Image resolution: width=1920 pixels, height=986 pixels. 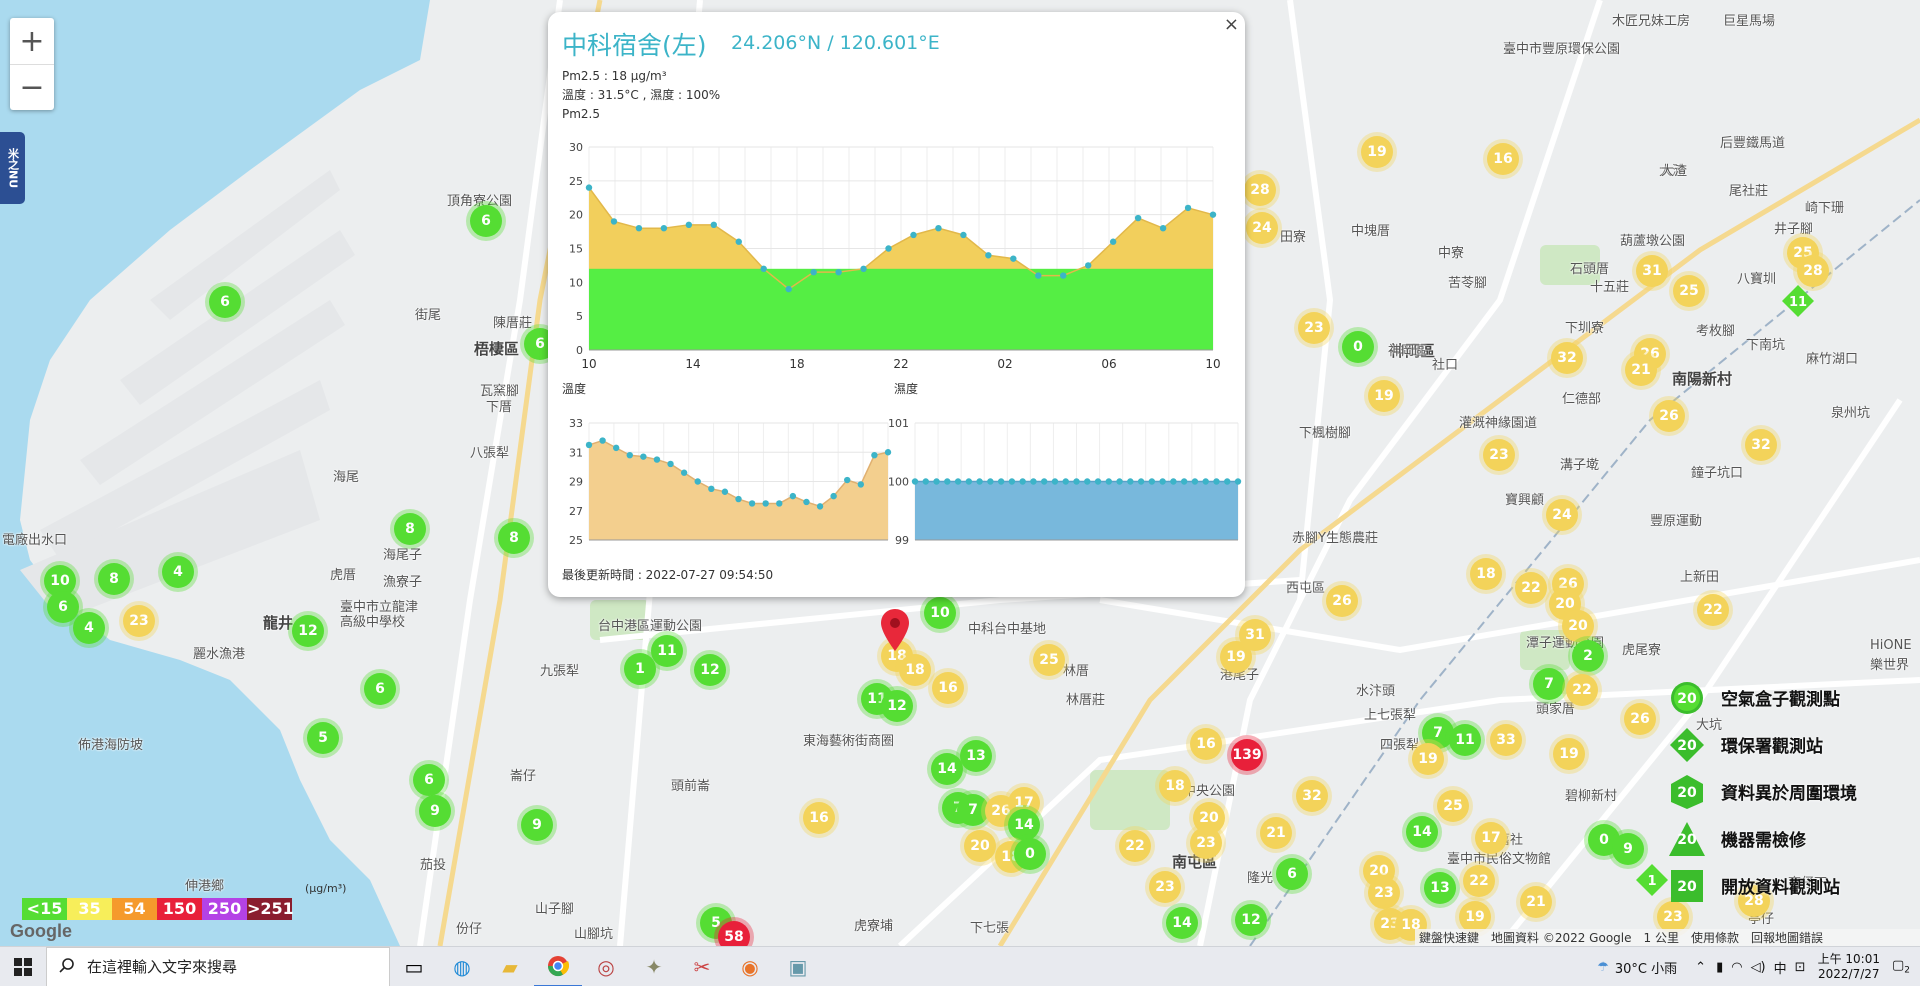 What do you see at coordinates (1719, 967) in the screenshot?
I see `battery-icon: ▮` at bounding box center [1719, 967].